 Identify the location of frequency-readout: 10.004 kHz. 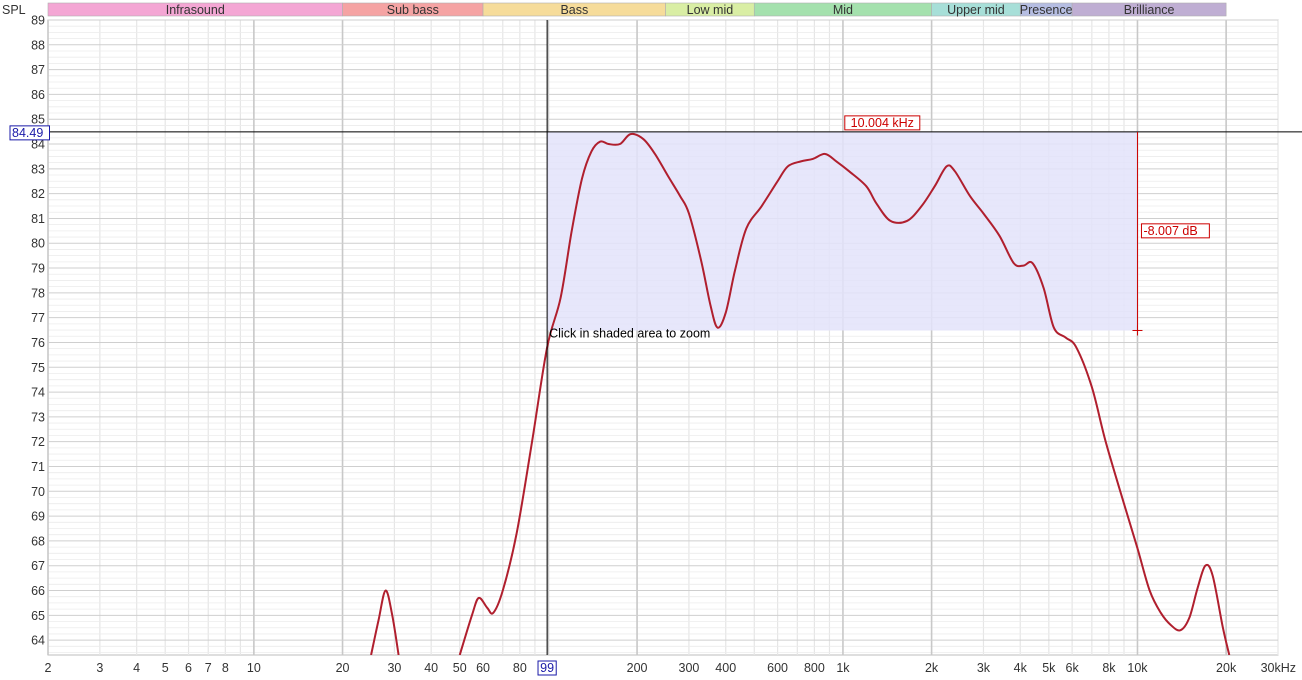
(882, 123).